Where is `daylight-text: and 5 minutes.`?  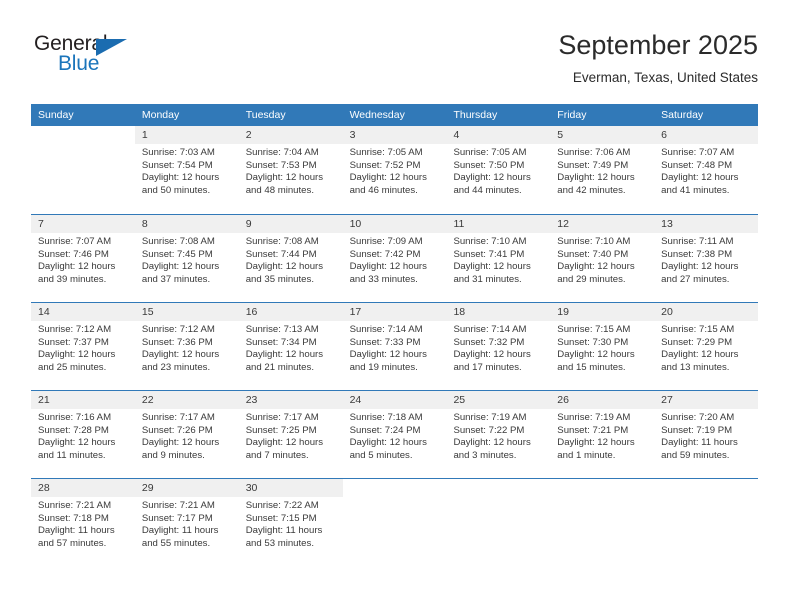
daylight-text: and 5 minutes. is located at coordinates (381, 455).